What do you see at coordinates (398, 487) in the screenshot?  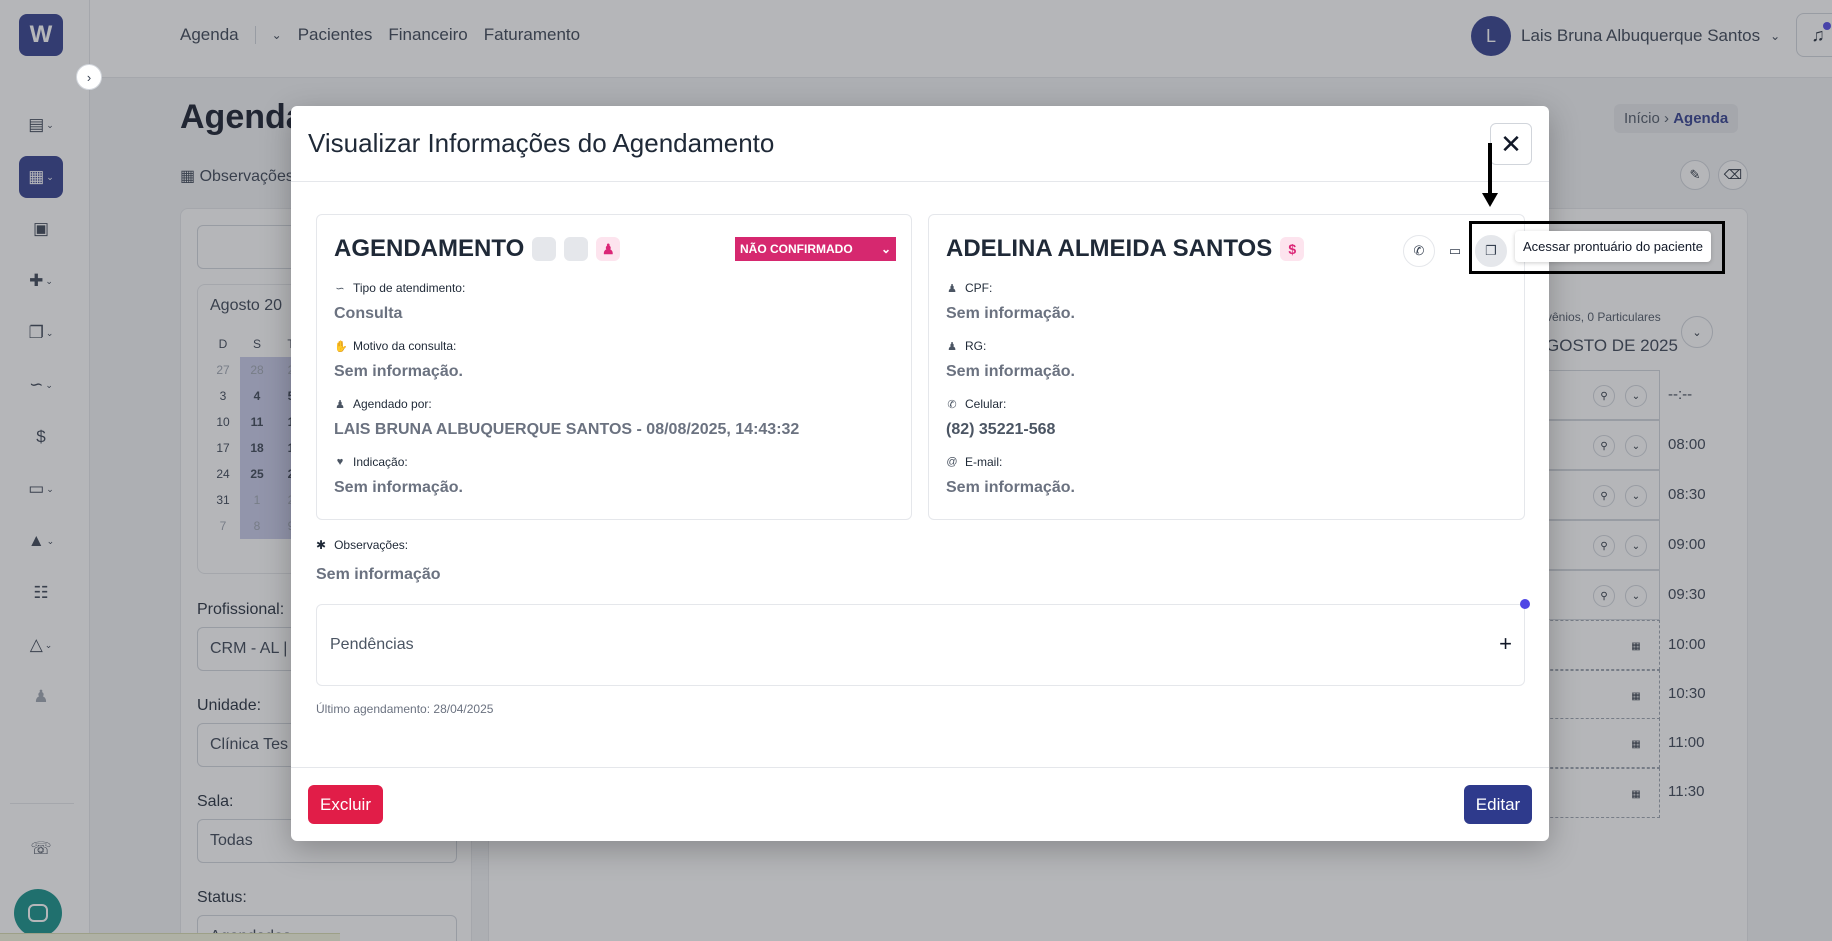 I see `indicacao-value: Sem informação.` at bounding box center [398, 487].